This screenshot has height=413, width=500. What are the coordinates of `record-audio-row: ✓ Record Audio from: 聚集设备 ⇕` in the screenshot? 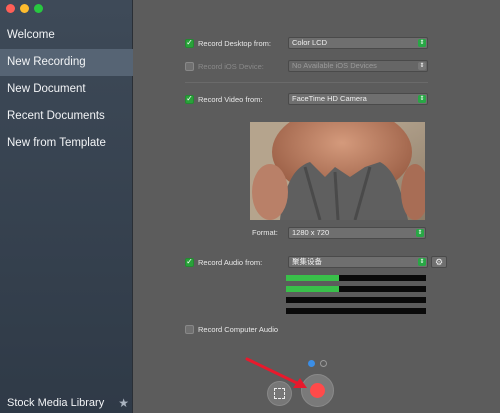 It's located at (306, 262).